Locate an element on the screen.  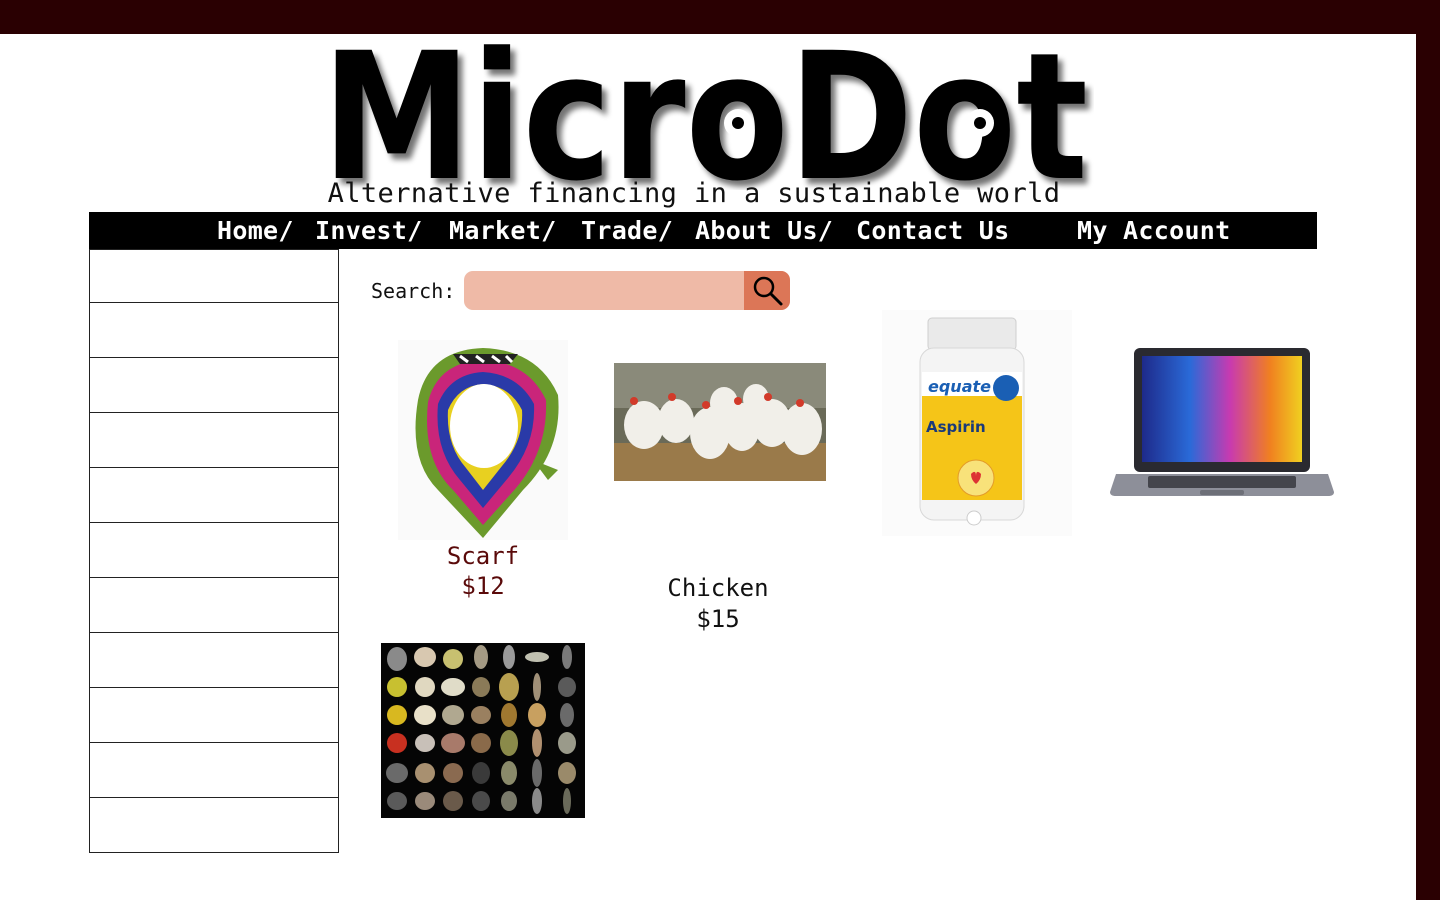
product-price: $15 is located at coordinates (718, 619).